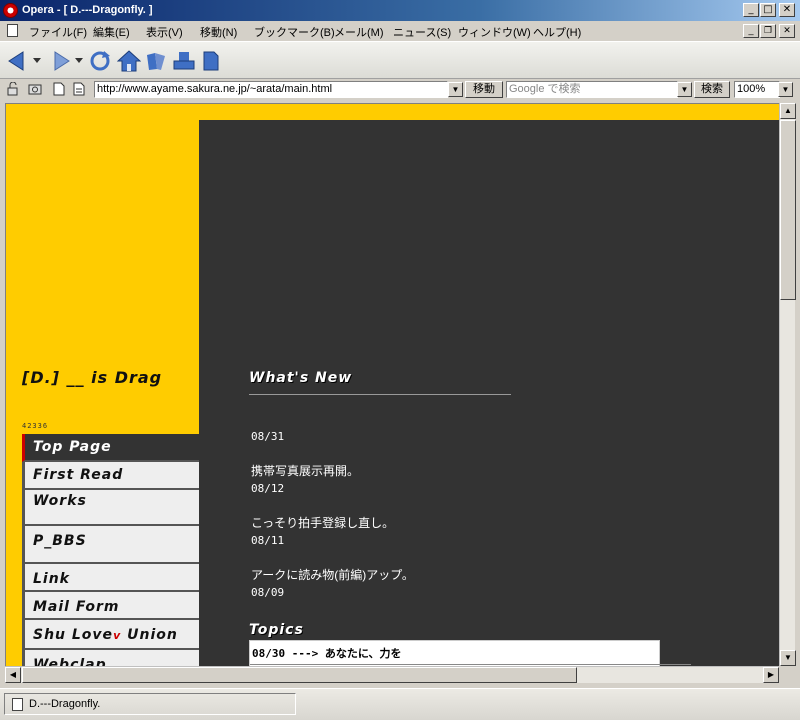 The image size is (800, 720). Describe the element at coordinates (276, 630) in the screenshot. I see `topics-heading: Topics` at that location.